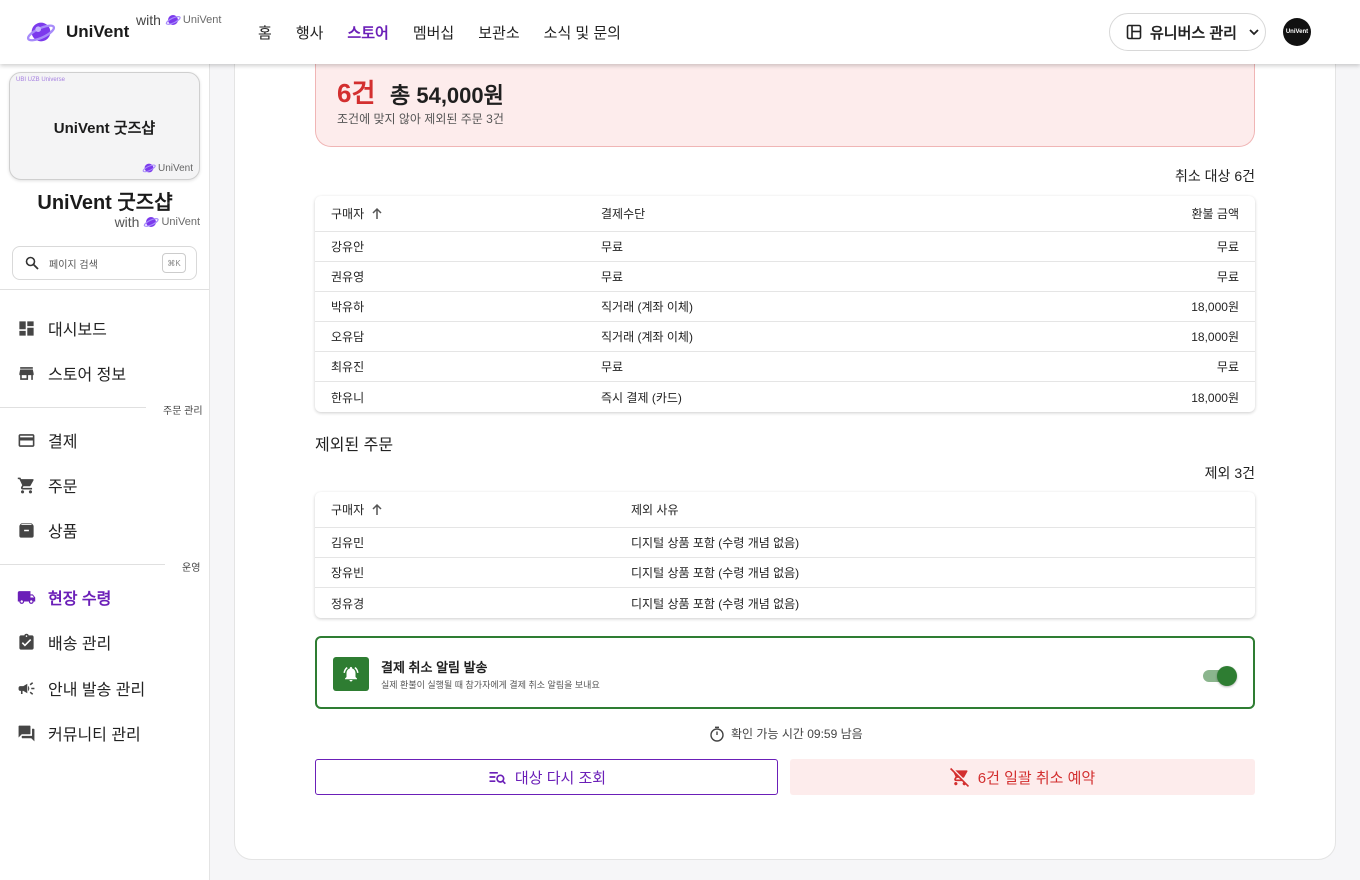 This screenshot has height=880, width=1360. I want to click on bulk-cancel-button: 6건 일괄 취소 예약, so click(1022, 777).